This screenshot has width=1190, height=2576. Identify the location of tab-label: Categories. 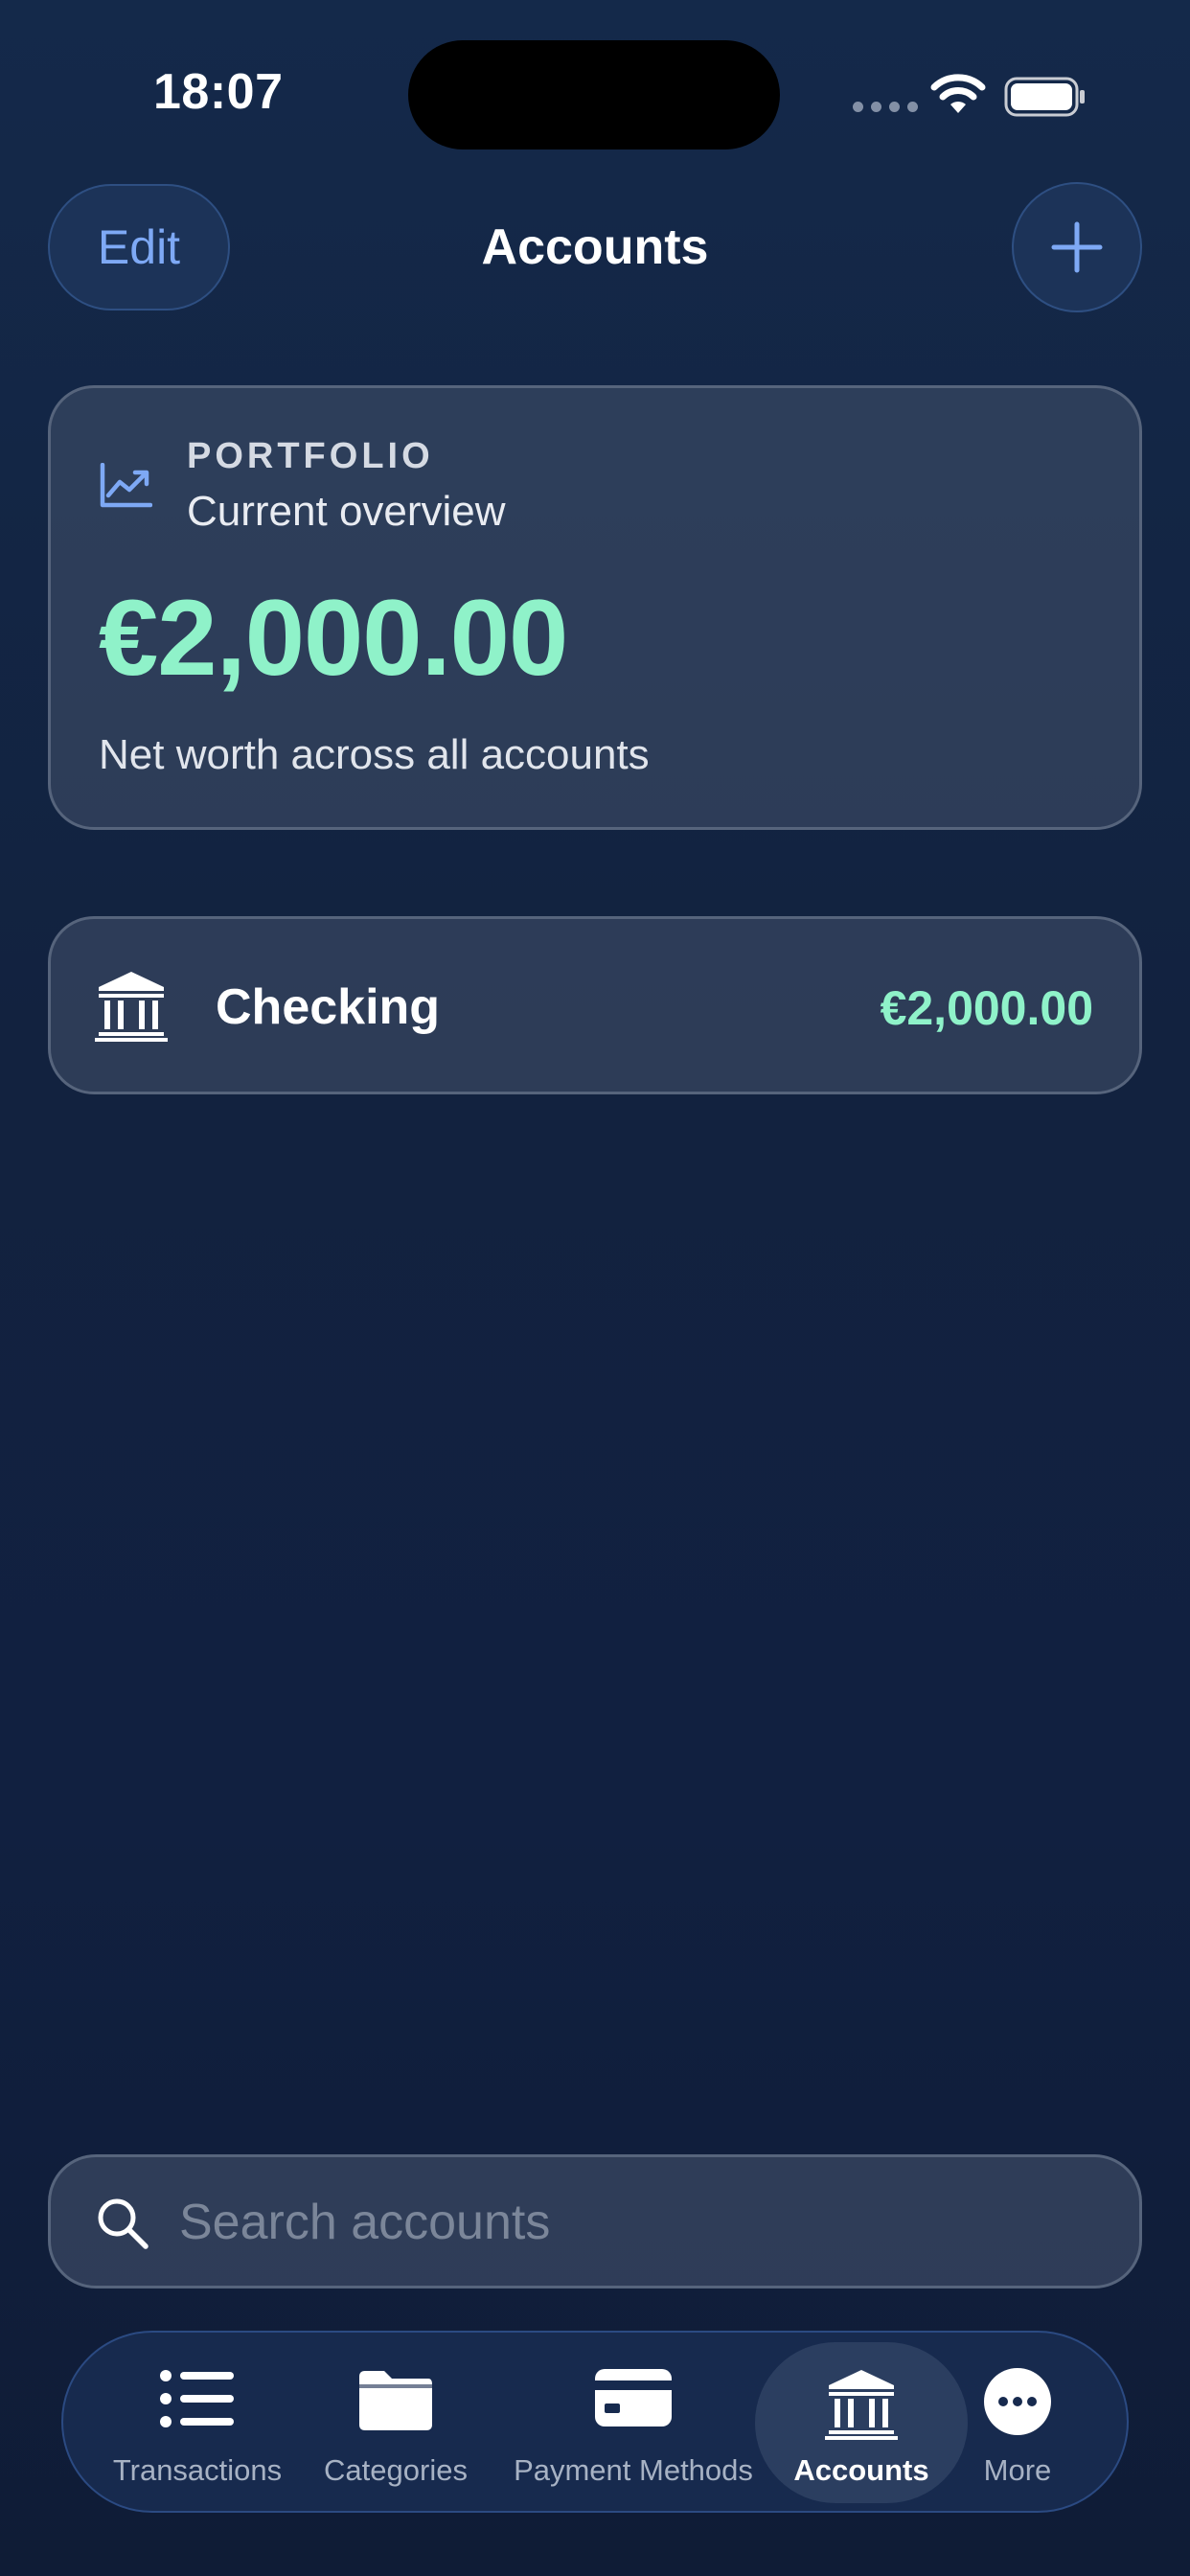
(396, 2470).